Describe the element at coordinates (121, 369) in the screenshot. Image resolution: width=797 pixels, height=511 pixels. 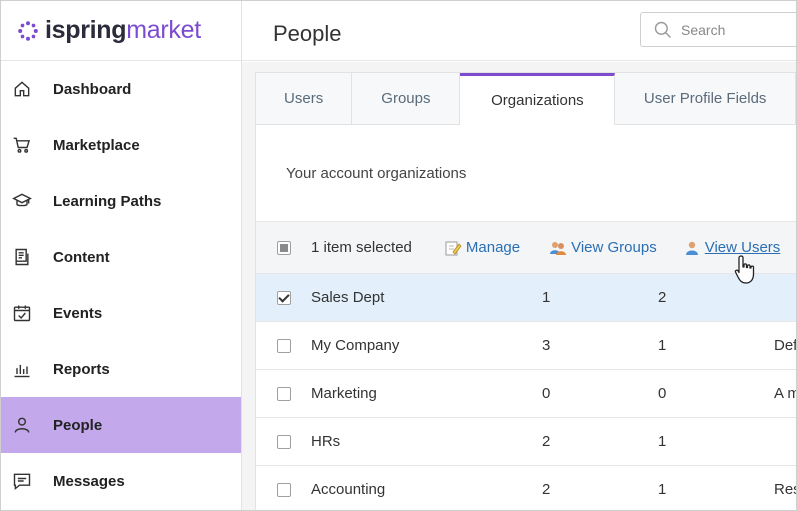
I see `sidebar-item-reports: Reports` at that location.